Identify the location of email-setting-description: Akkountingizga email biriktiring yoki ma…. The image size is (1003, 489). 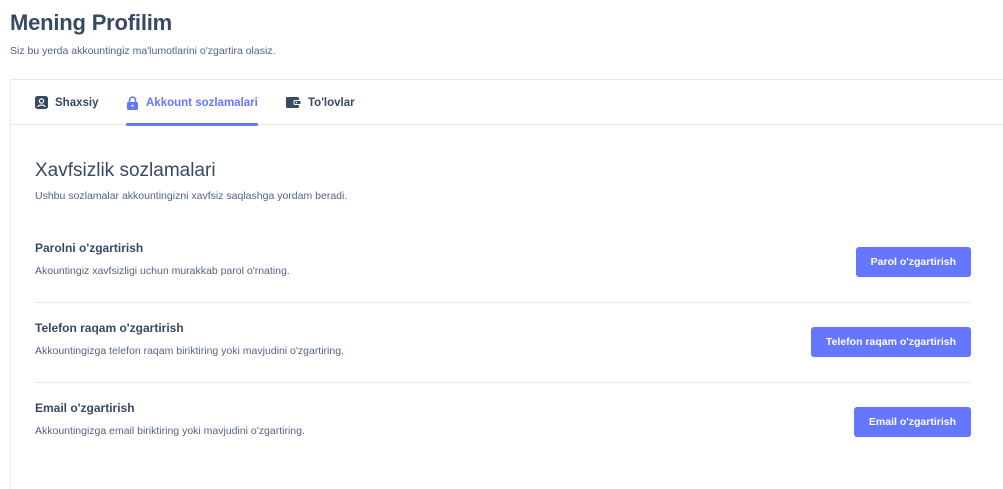
(170, 431).